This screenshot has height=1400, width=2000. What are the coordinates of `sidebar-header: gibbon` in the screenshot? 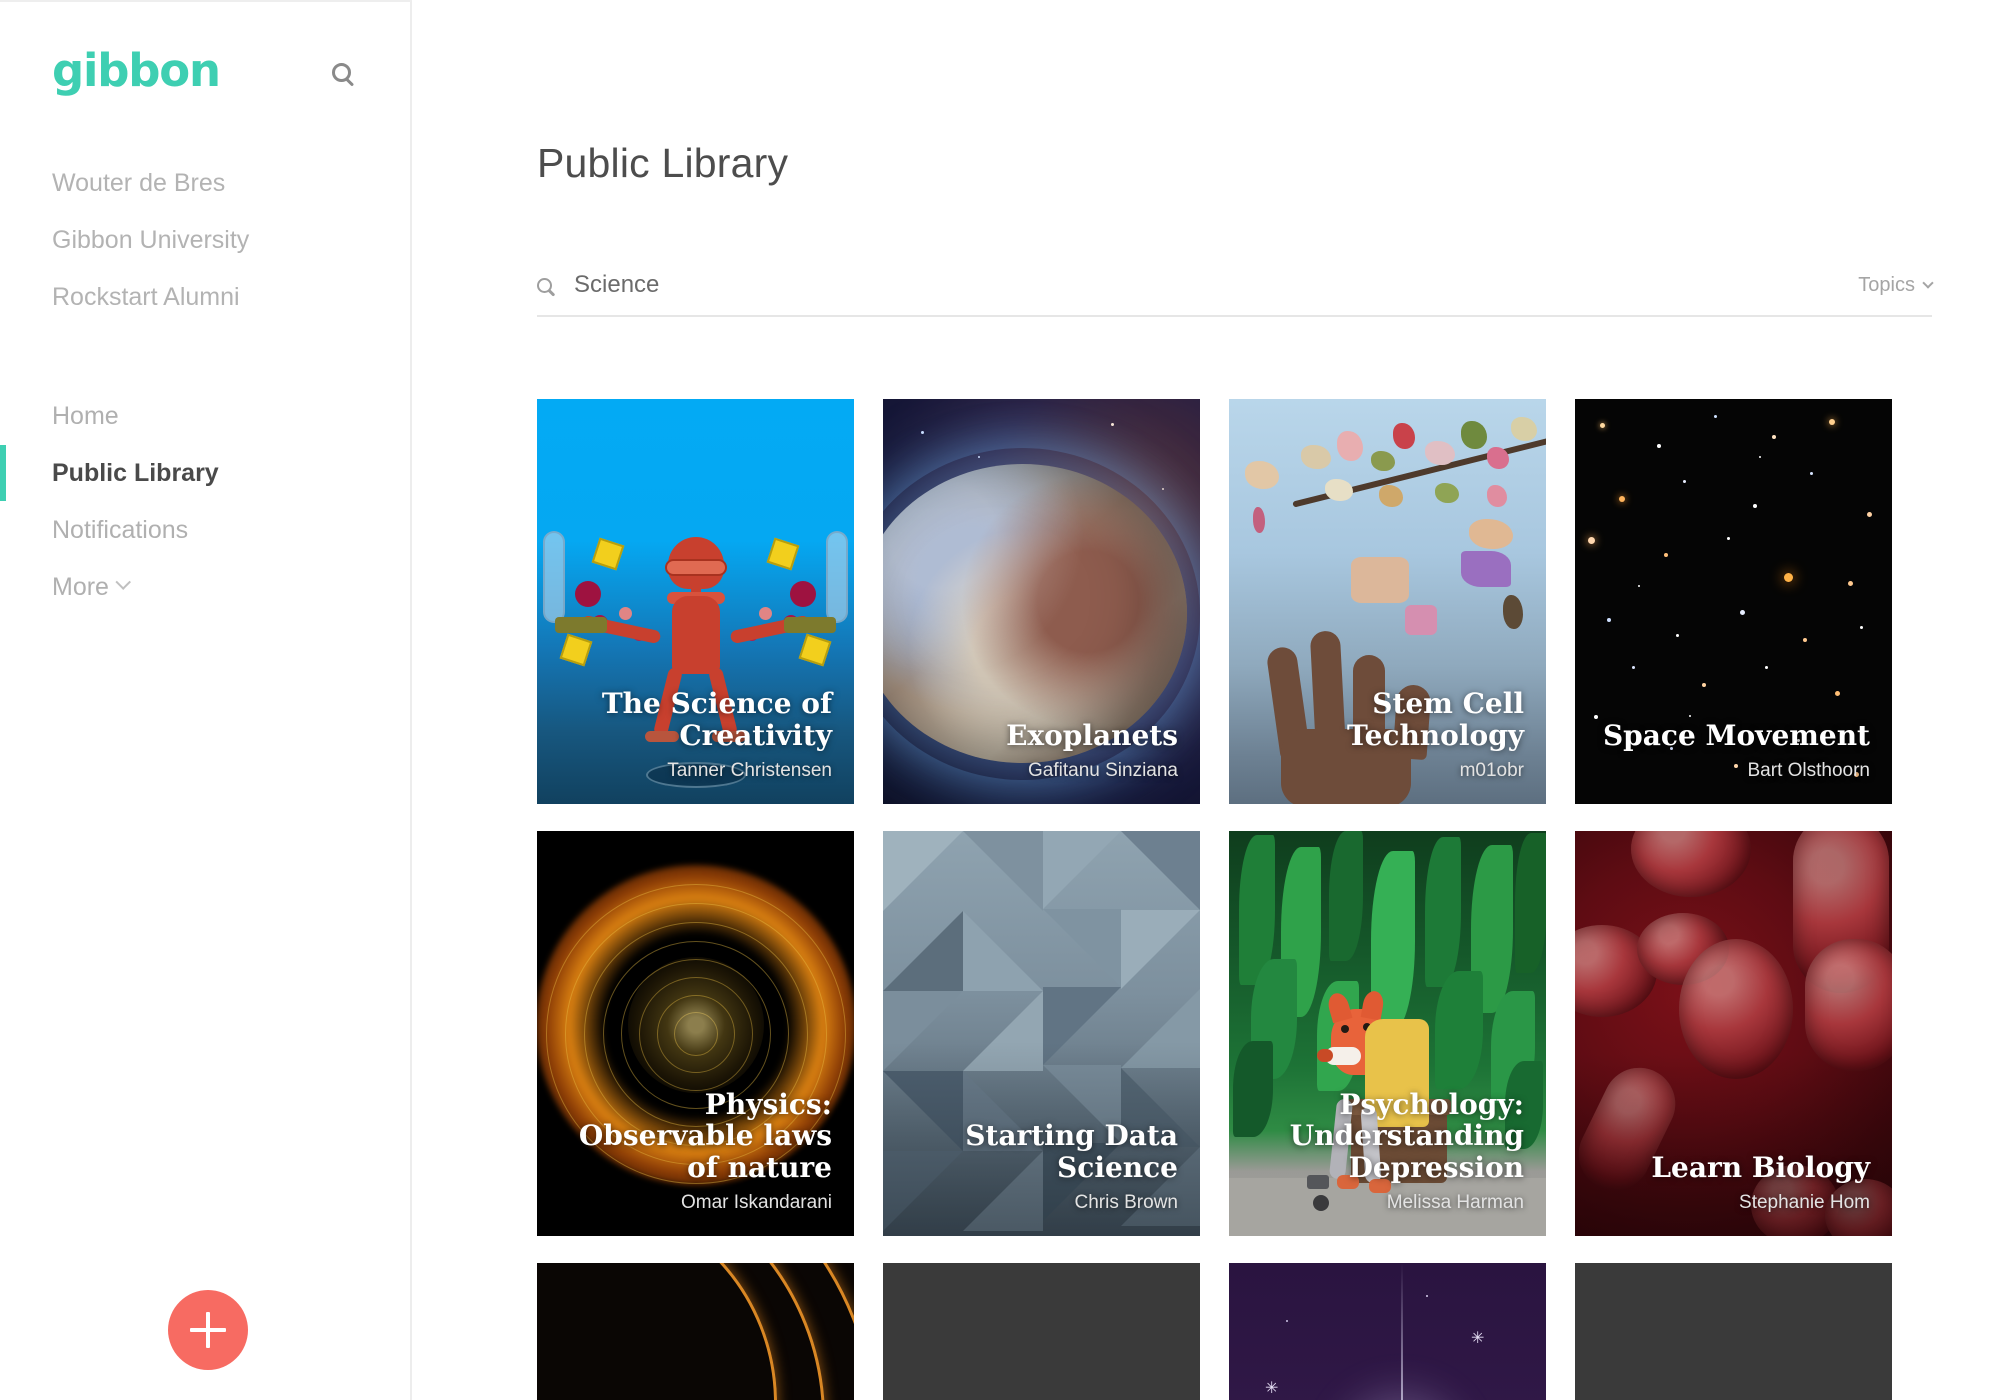 It's located at (205, 47).